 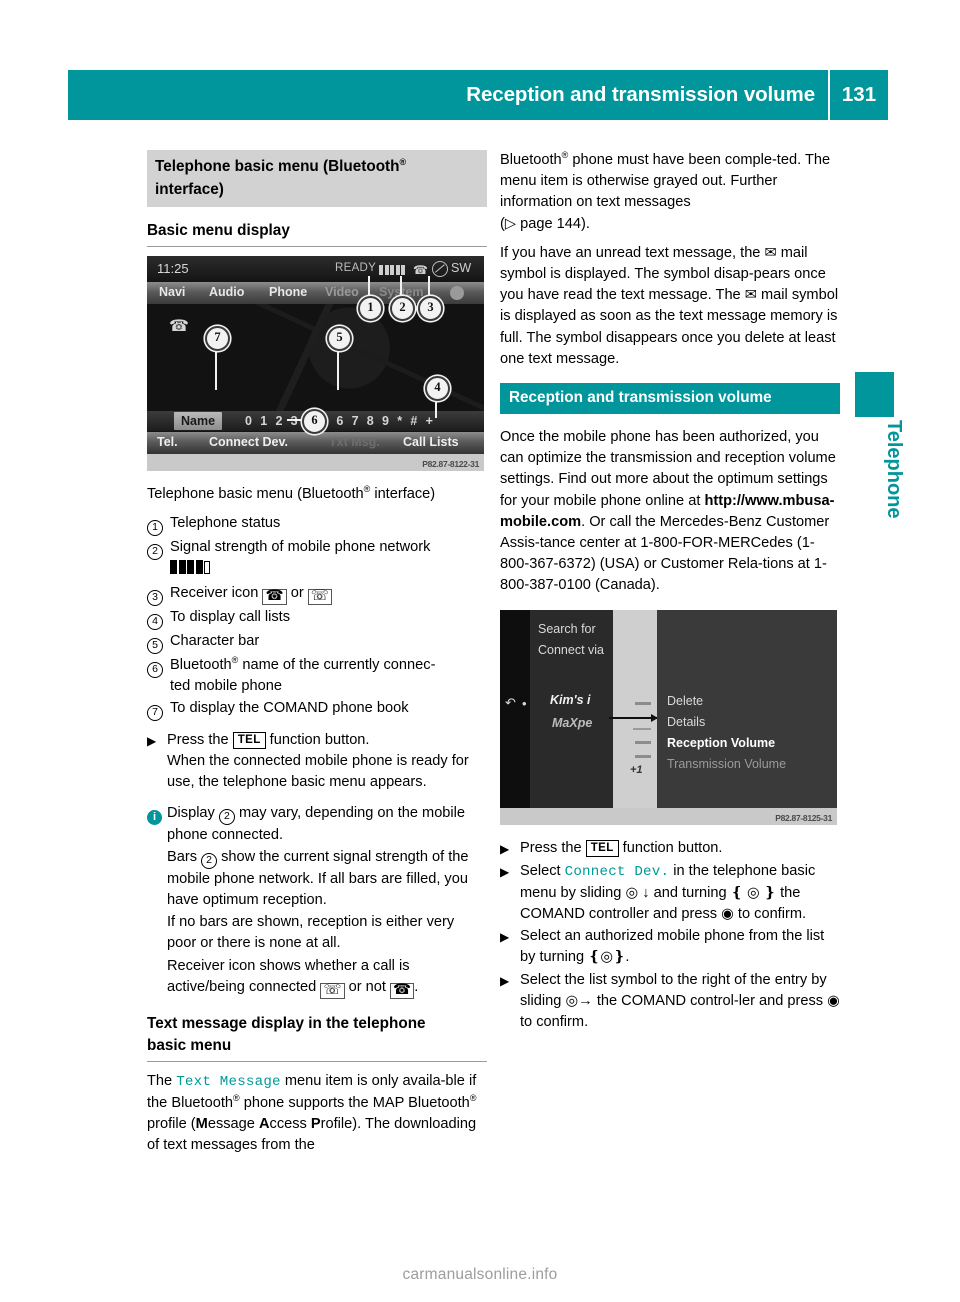 What do you see at coordinates (721, 743) in the screenshot?
I see `context-menu-item-reception-volume: Reception Volume` at bounding box center [721, 743].